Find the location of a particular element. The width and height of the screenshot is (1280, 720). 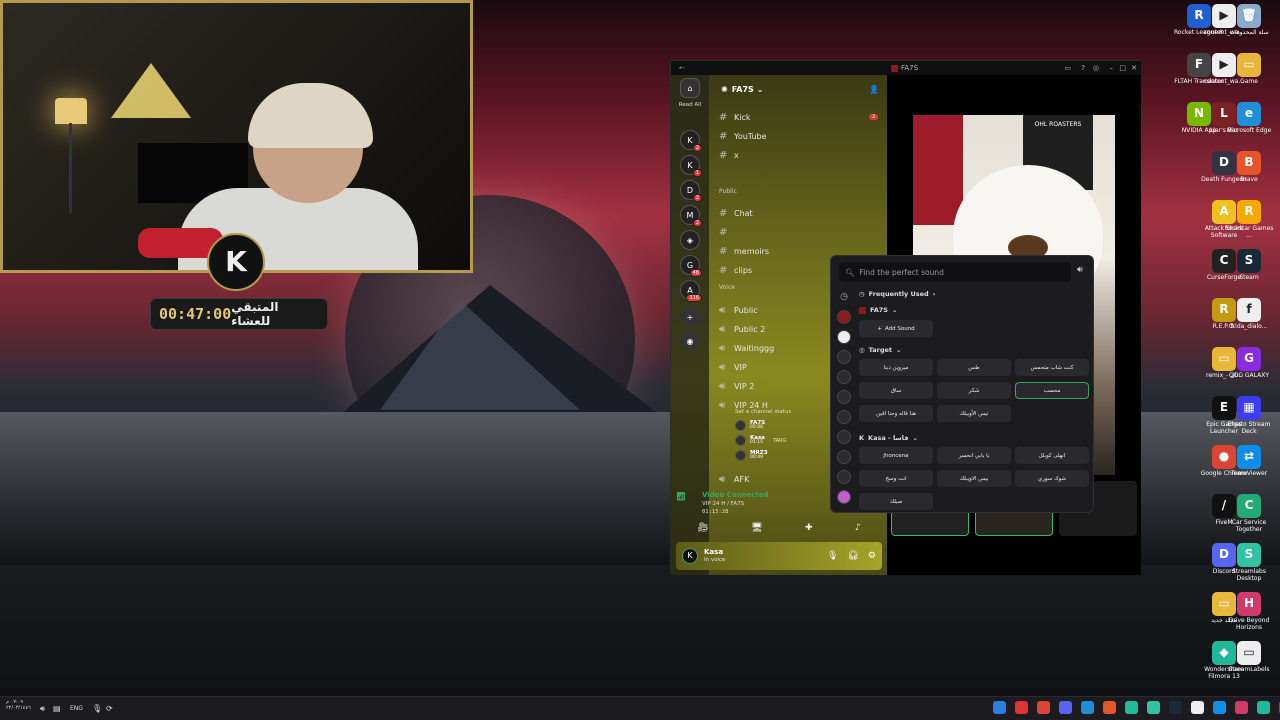

connection-detail: VIP 24 H / FA7S is located at coordinates (723, 504).